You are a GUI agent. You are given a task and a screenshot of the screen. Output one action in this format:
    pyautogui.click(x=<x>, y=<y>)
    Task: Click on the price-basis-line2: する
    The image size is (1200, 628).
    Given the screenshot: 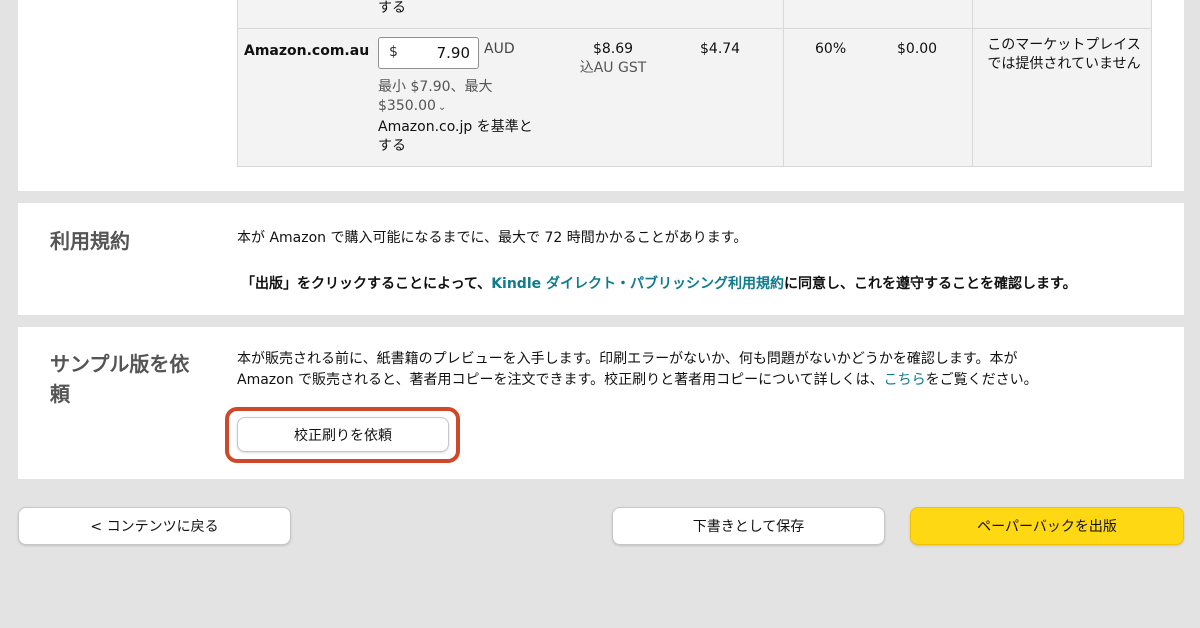 What is the action you would take?
    pyautogui.click(x=392, y=146)
    